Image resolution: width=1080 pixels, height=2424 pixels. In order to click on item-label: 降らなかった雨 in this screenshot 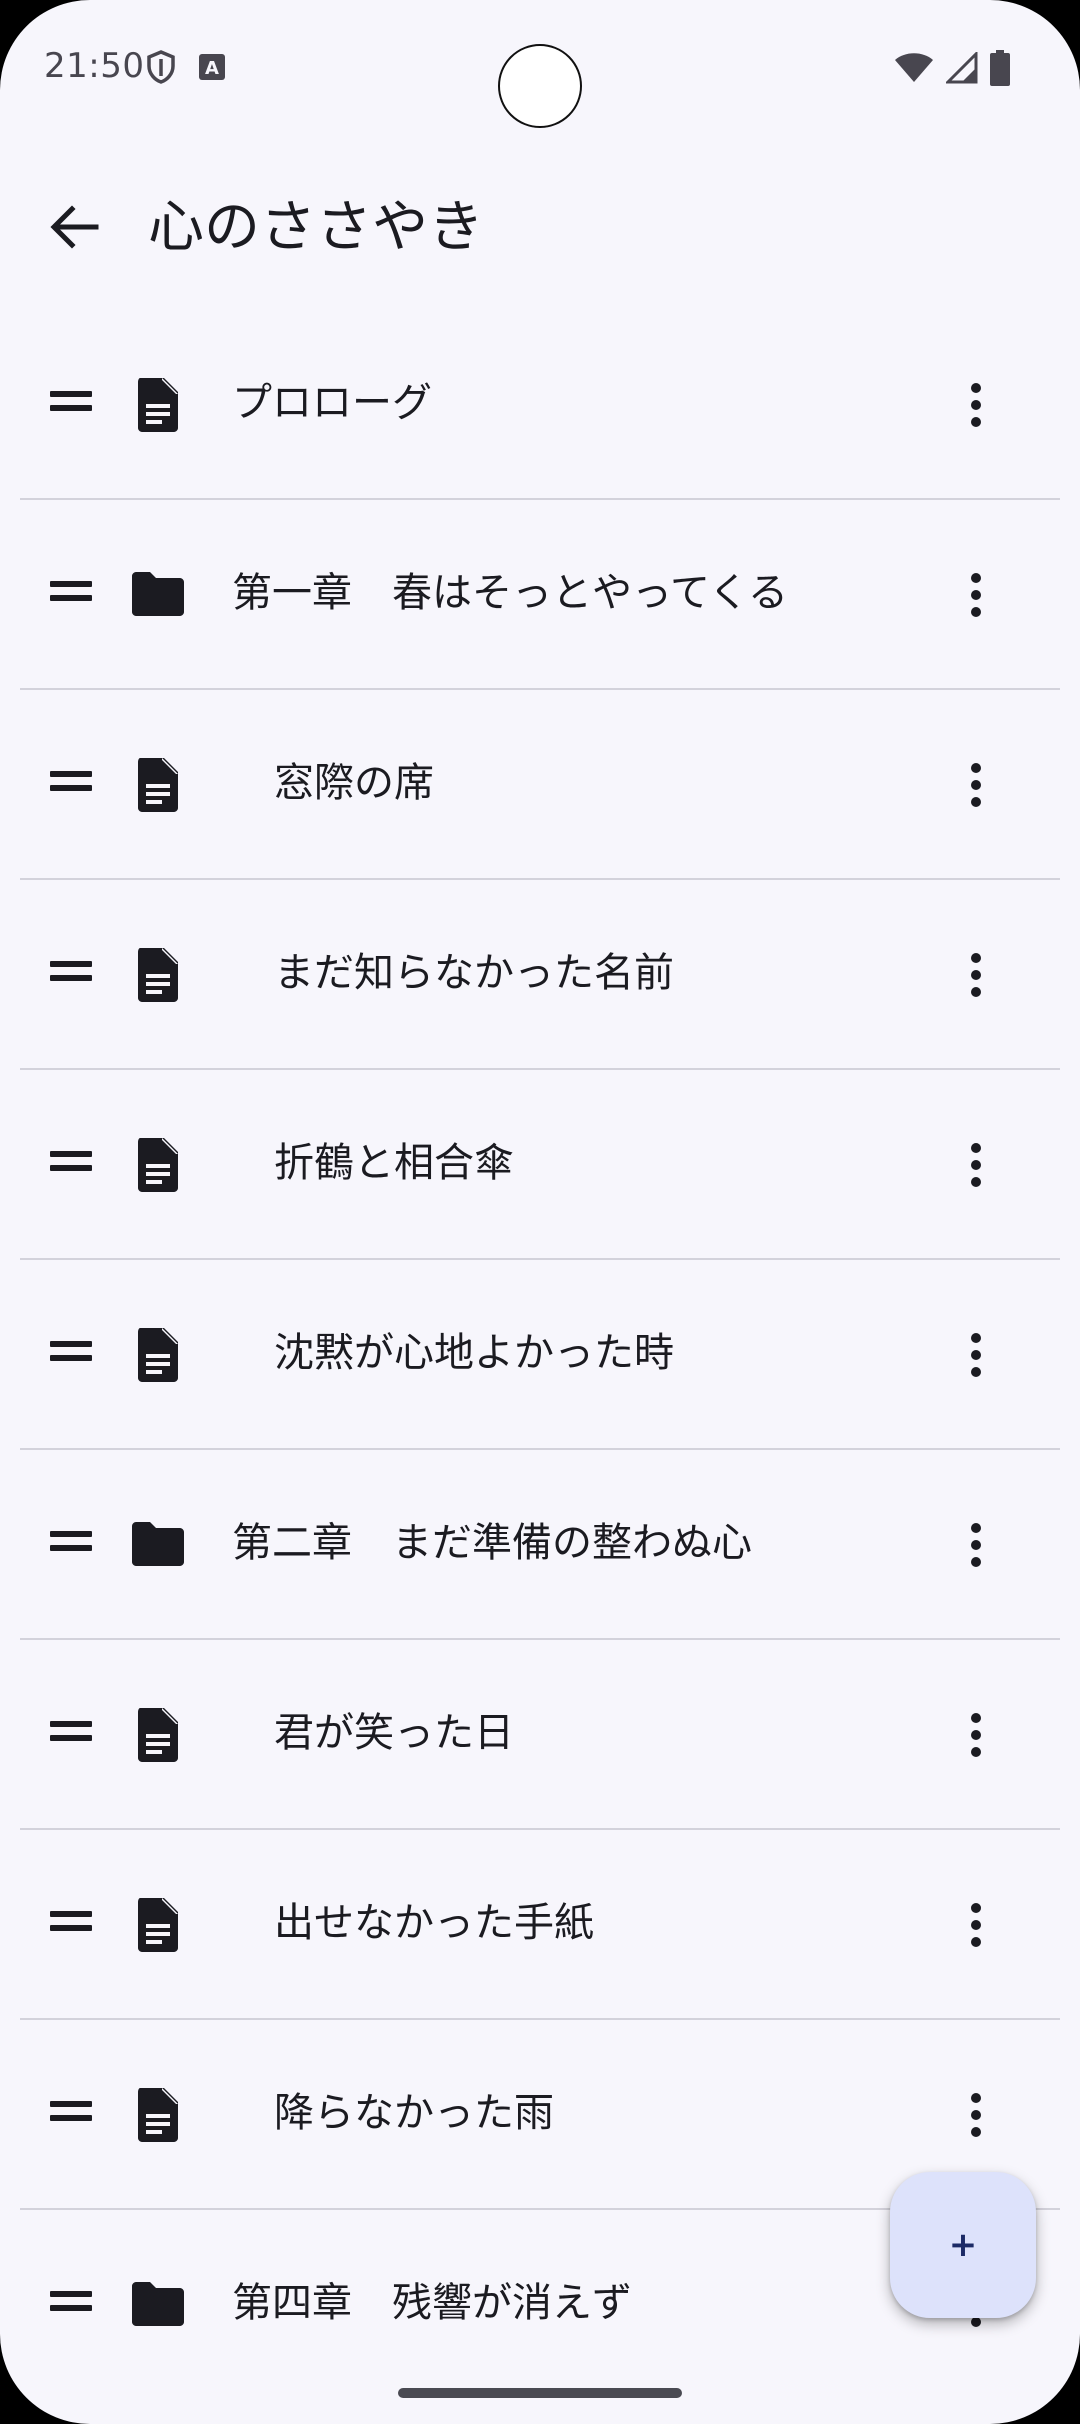, I will do `click(414, 2113)`.